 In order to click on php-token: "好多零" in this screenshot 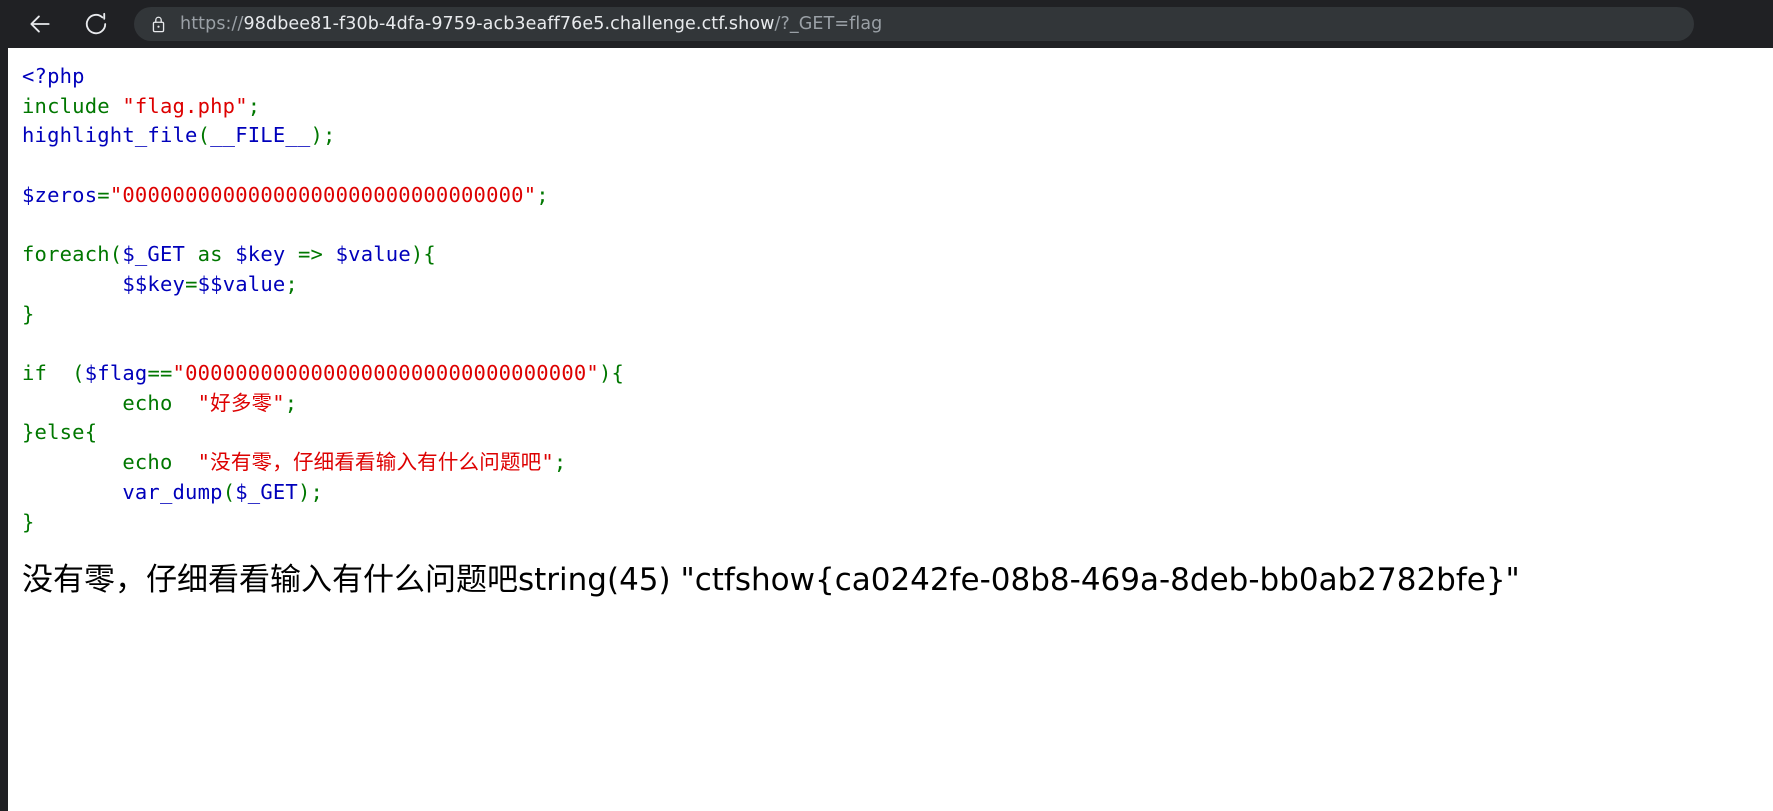, I will do `click(235, 402)`.